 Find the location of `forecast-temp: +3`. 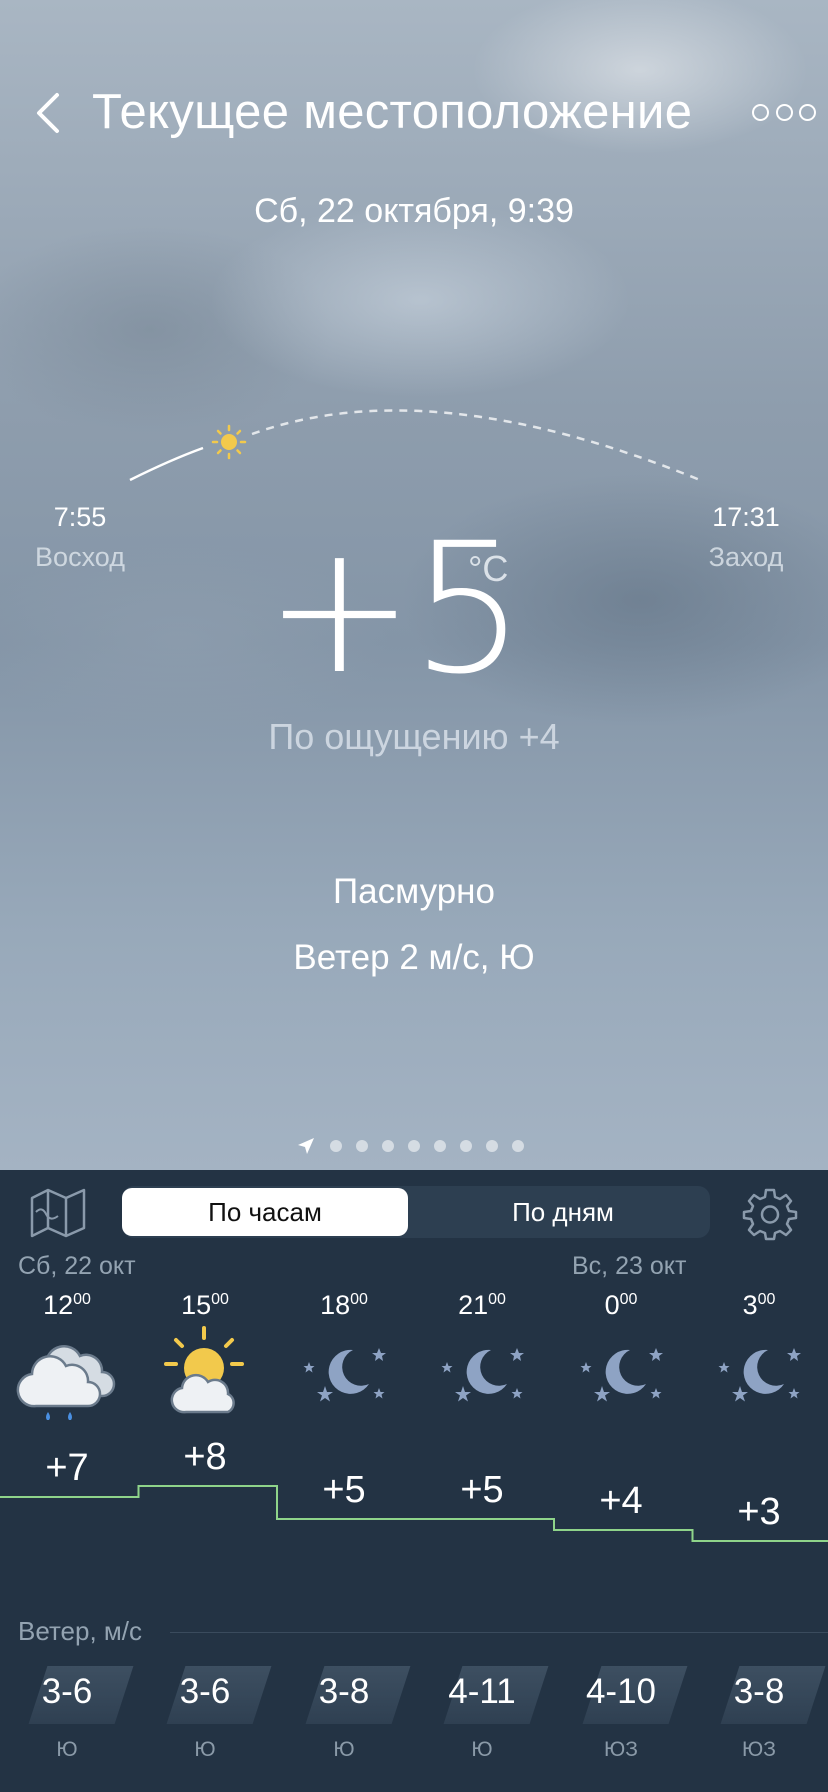

forecast-temp: +3 is located at coordinates (759, 1512).